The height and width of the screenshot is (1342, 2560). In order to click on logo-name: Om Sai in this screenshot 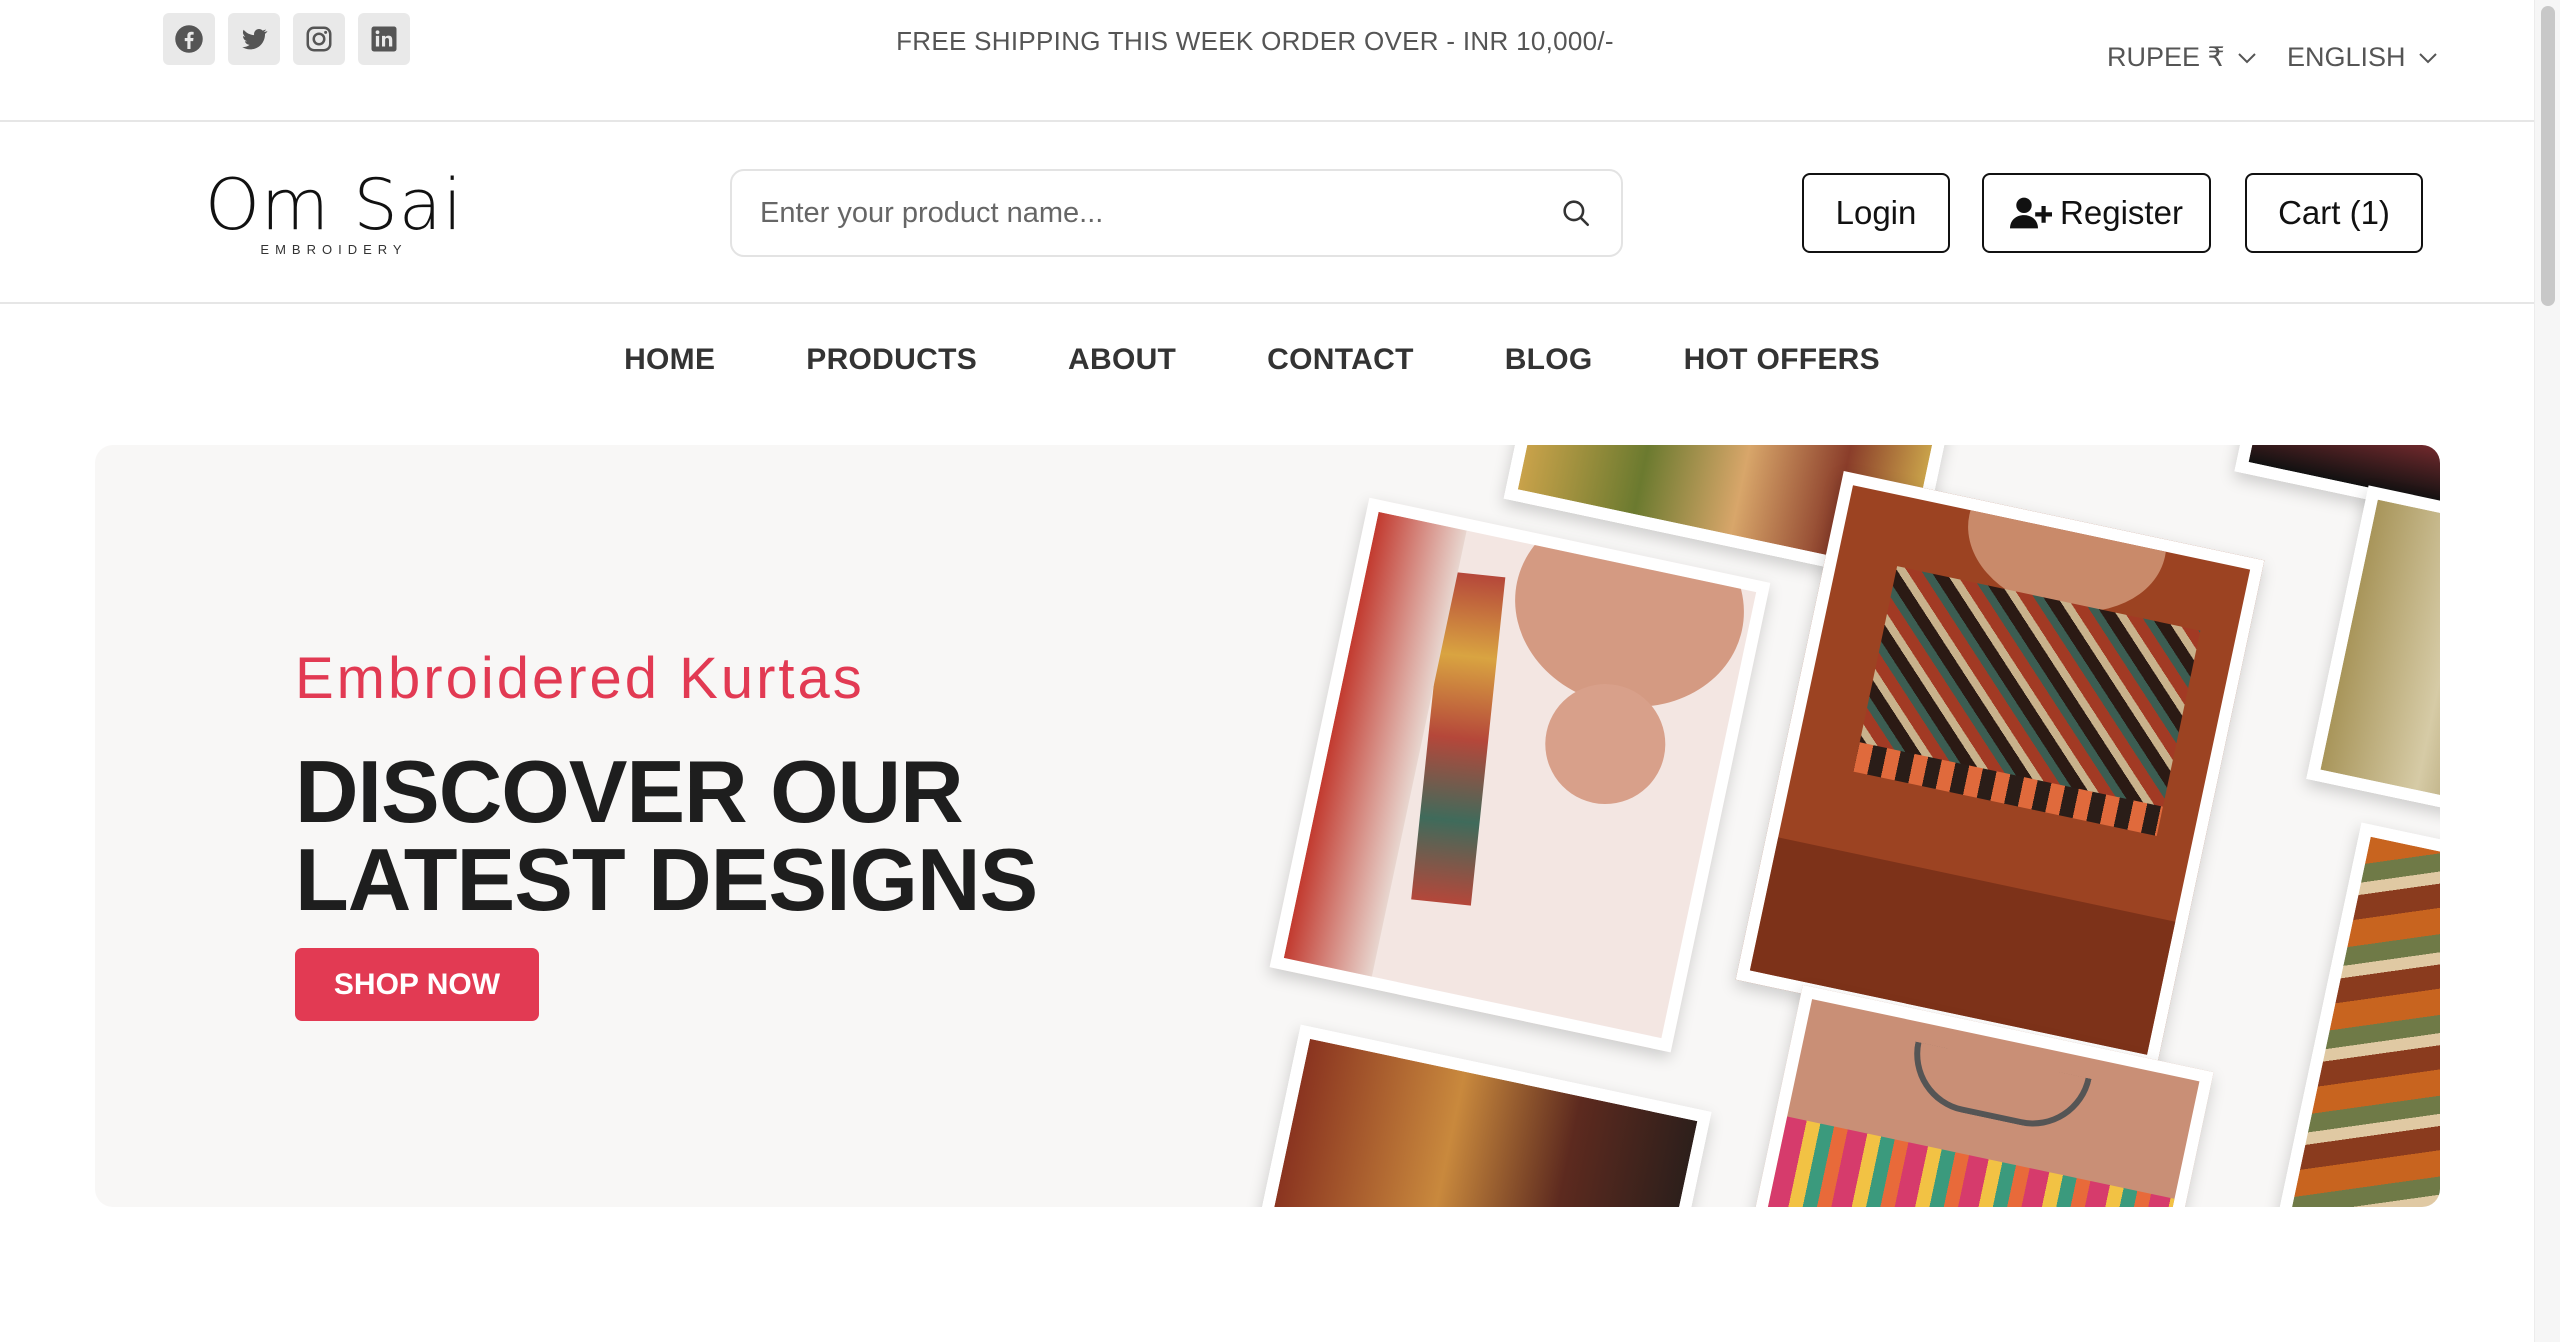, I will do `click(334, 205)`.